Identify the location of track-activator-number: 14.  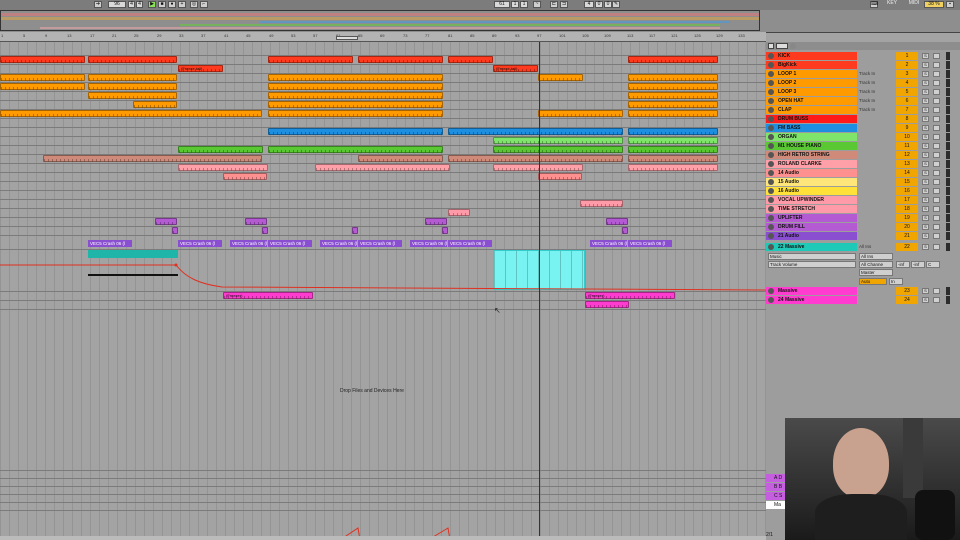
(907, 173).